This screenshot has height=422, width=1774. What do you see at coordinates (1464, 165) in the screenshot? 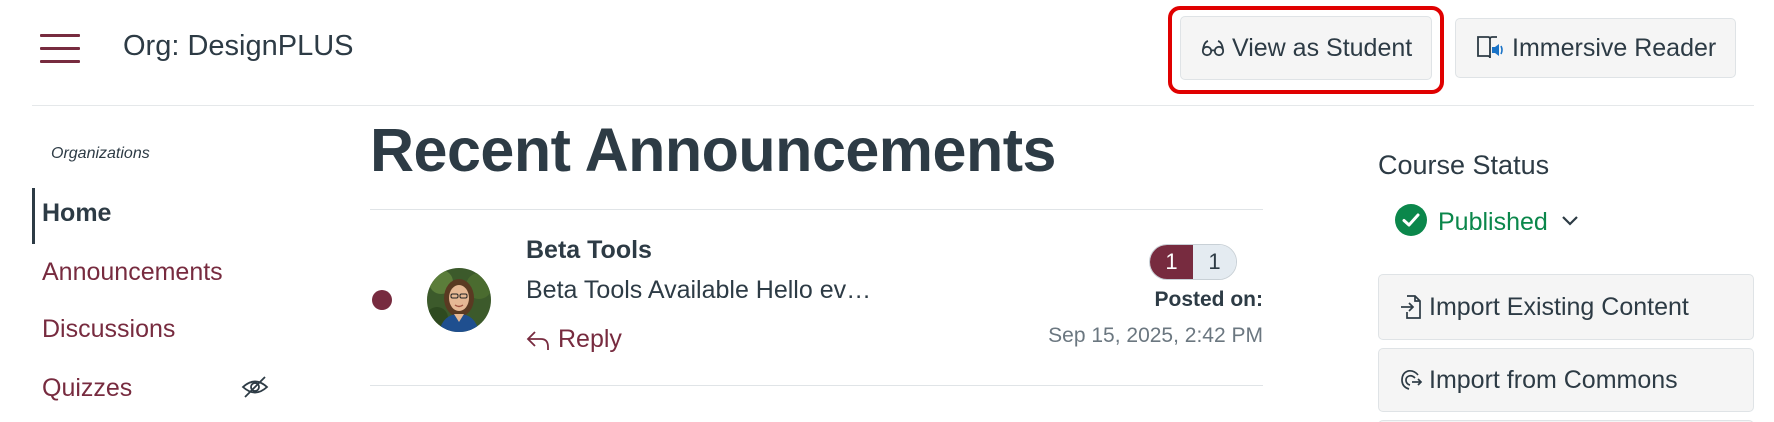
I see `course-status-heading: Course Status` at bounding box center [1464, 165].